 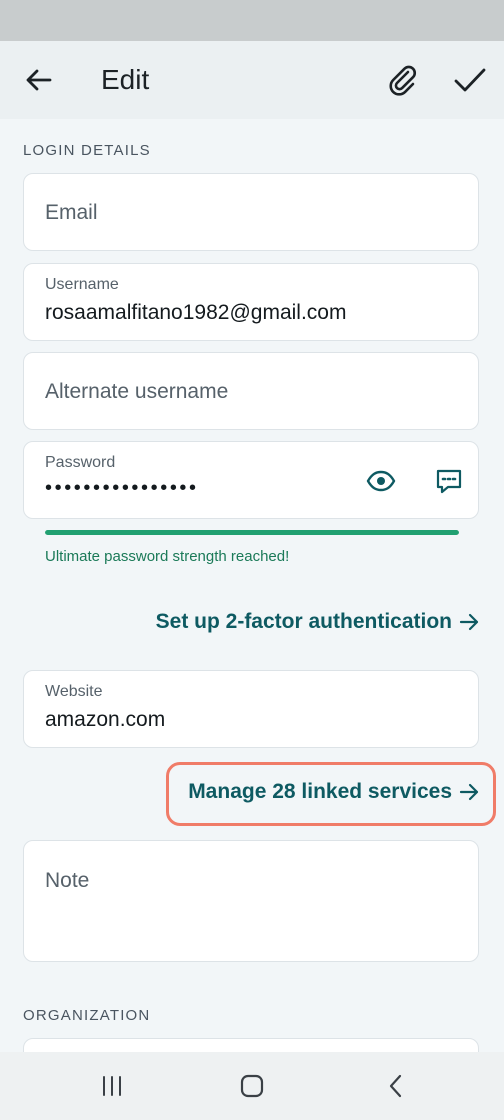 I want to click on email-field: Email, so click(x=251, y=212).